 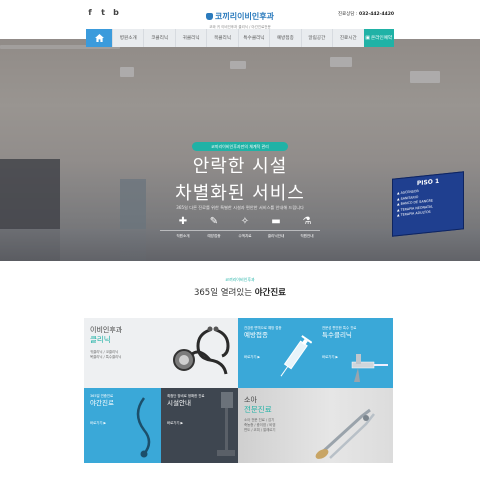 I want to click on nav-online-reservation: ▣ 온라인예약, so click(x=378, y=38).